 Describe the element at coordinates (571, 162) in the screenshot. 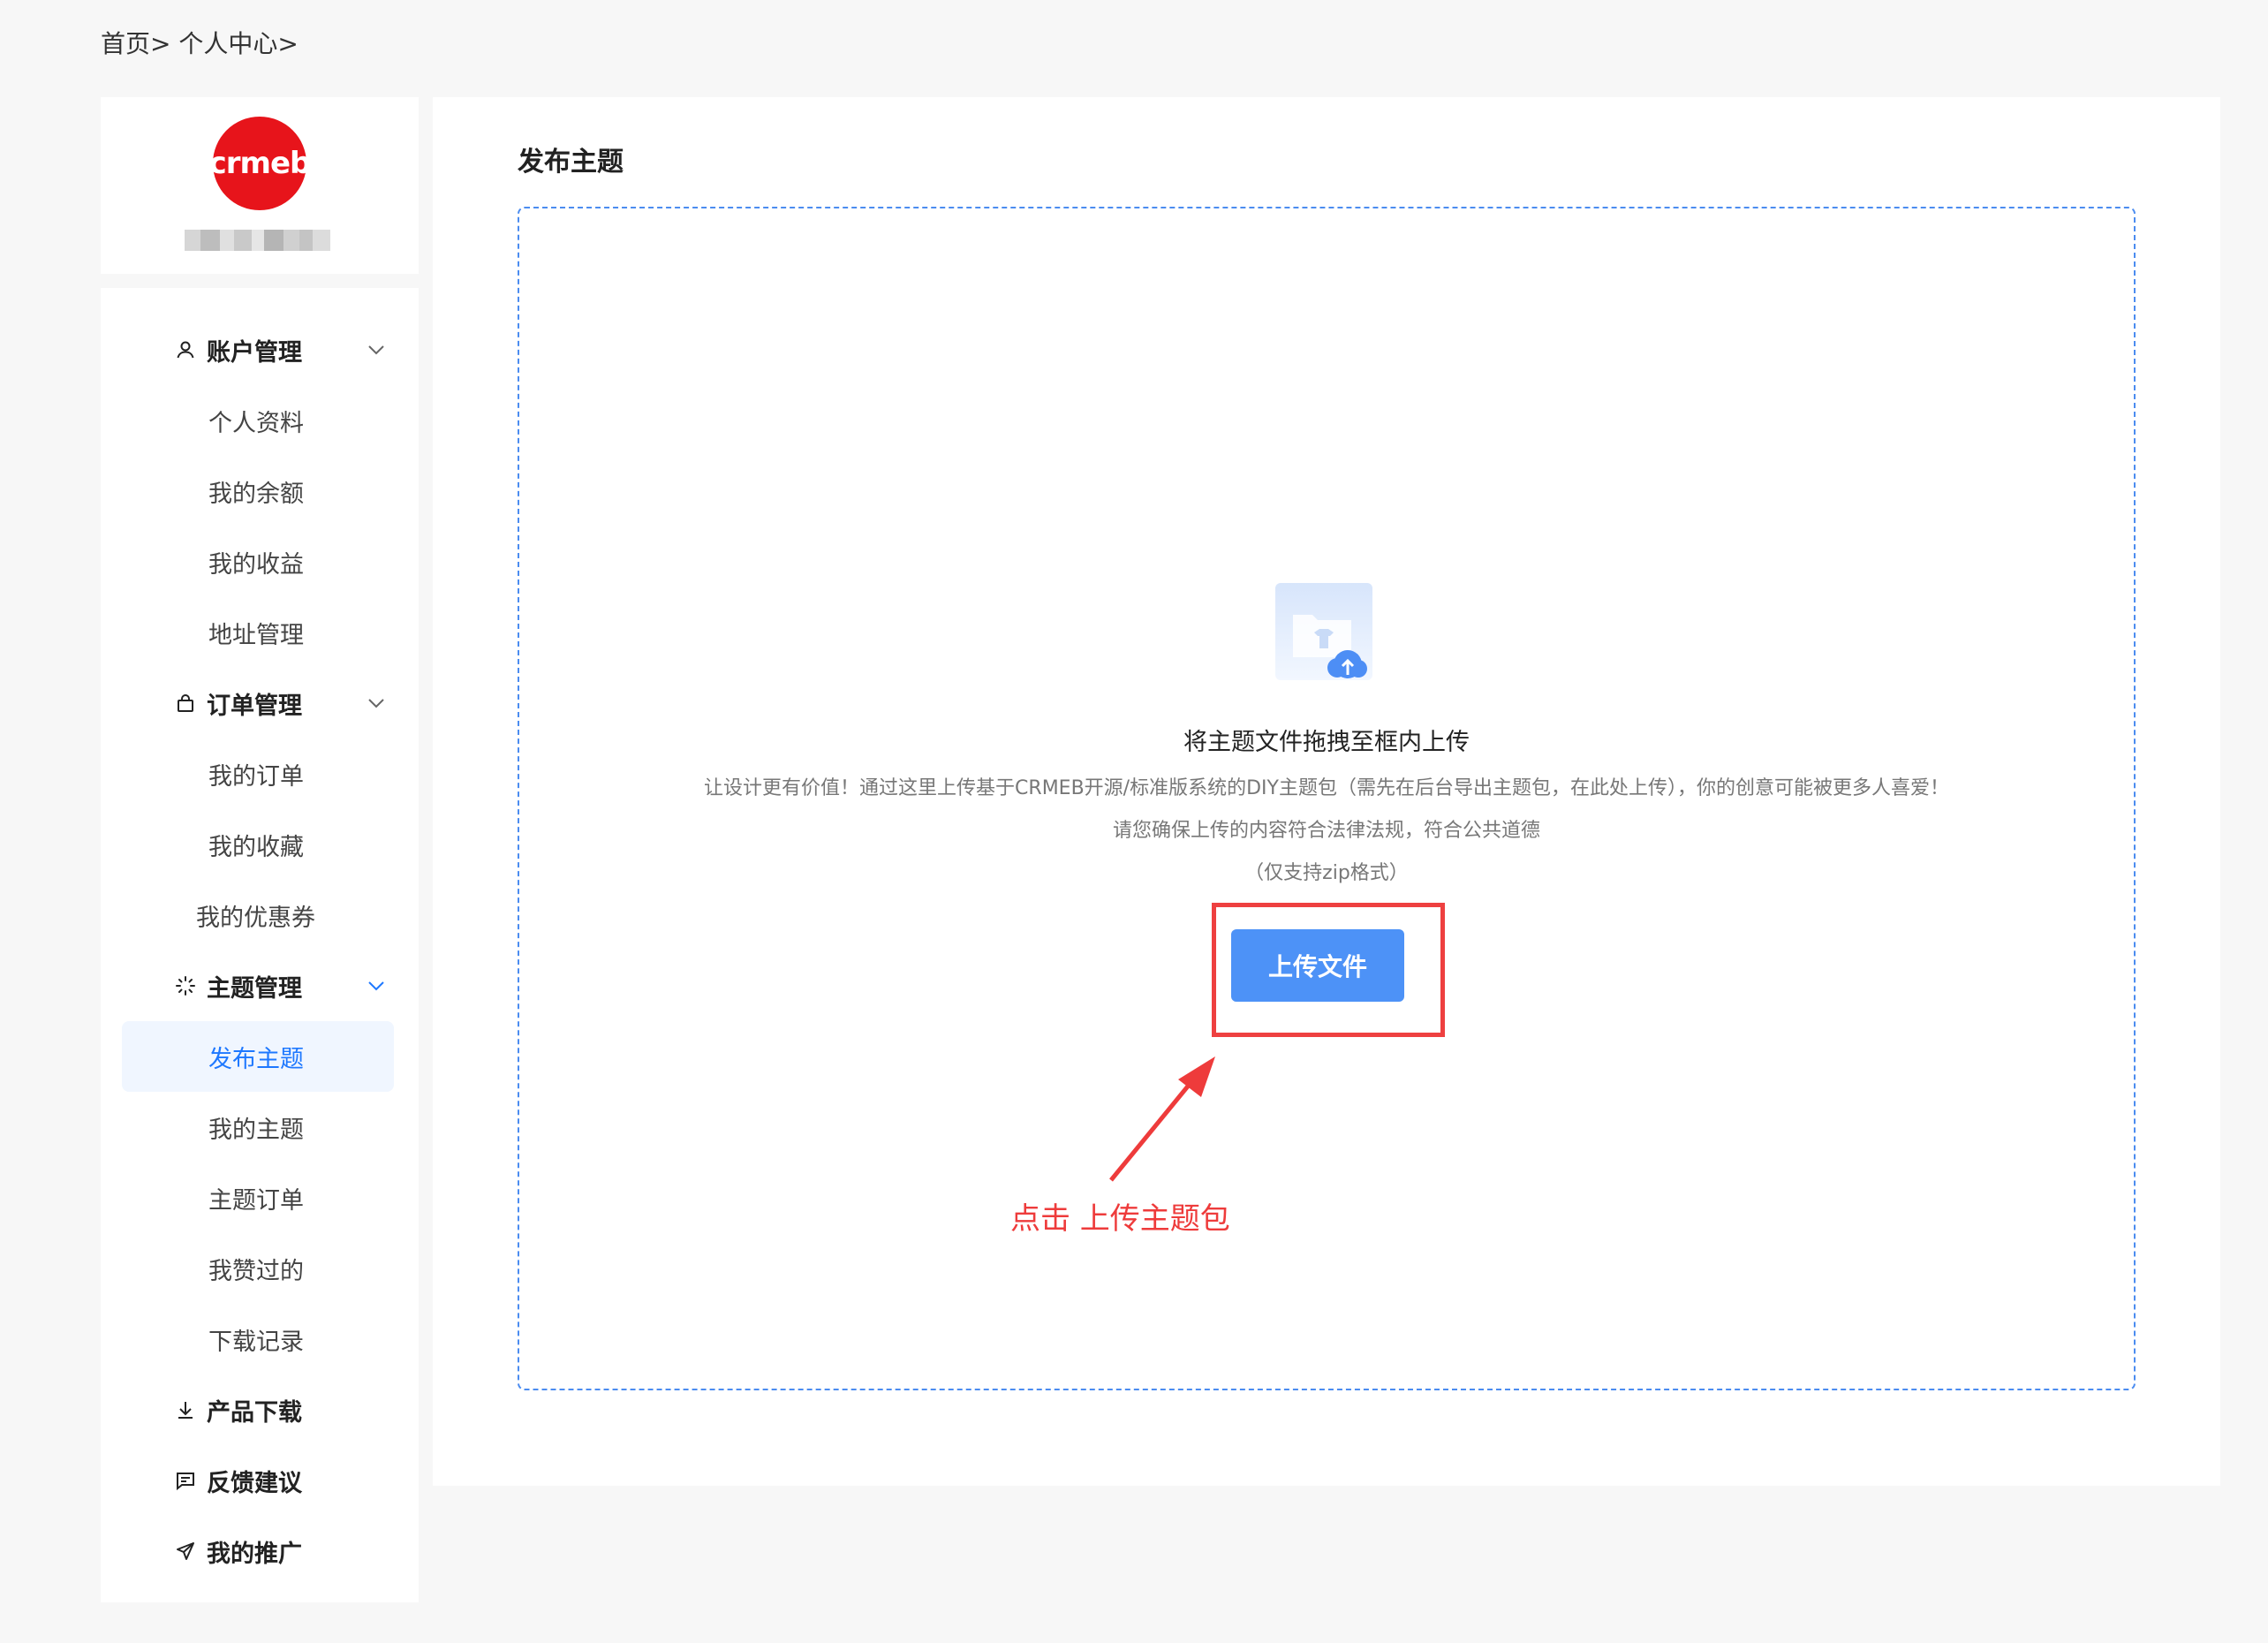

I see `page-title: 发布主题` at that location.